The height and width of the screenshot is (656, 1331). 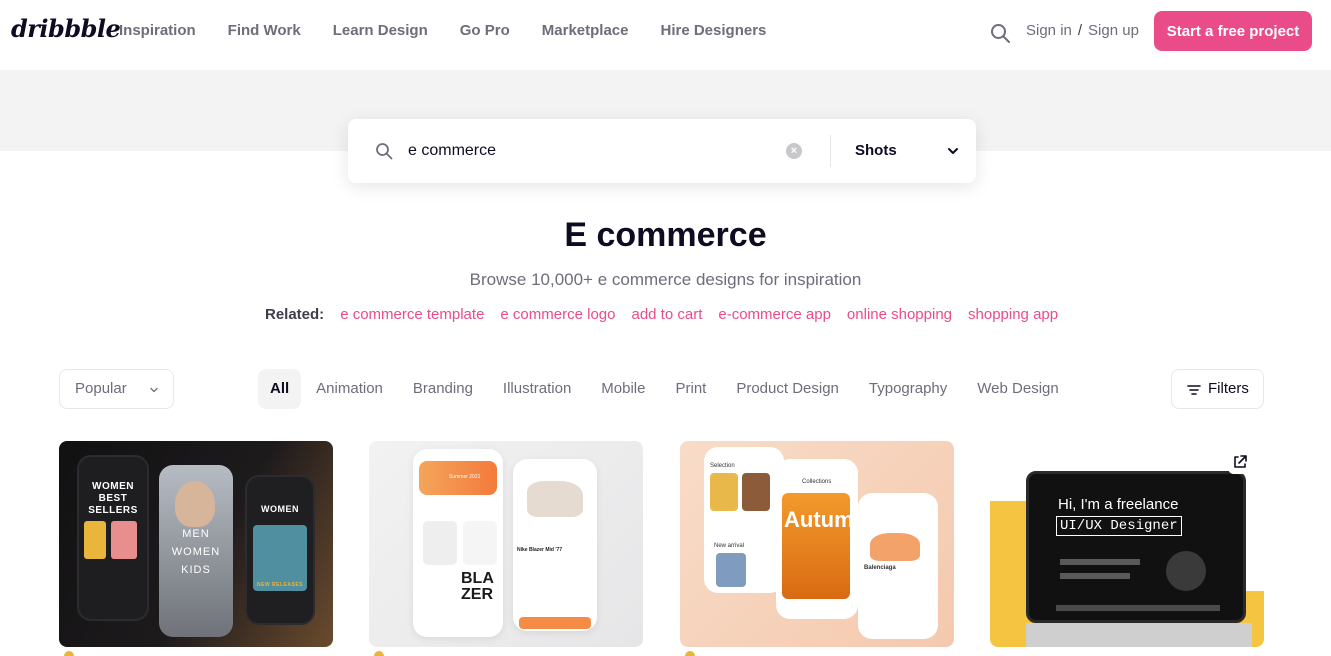 I want to click on related-label: Related:, so click(x=295, y=314).